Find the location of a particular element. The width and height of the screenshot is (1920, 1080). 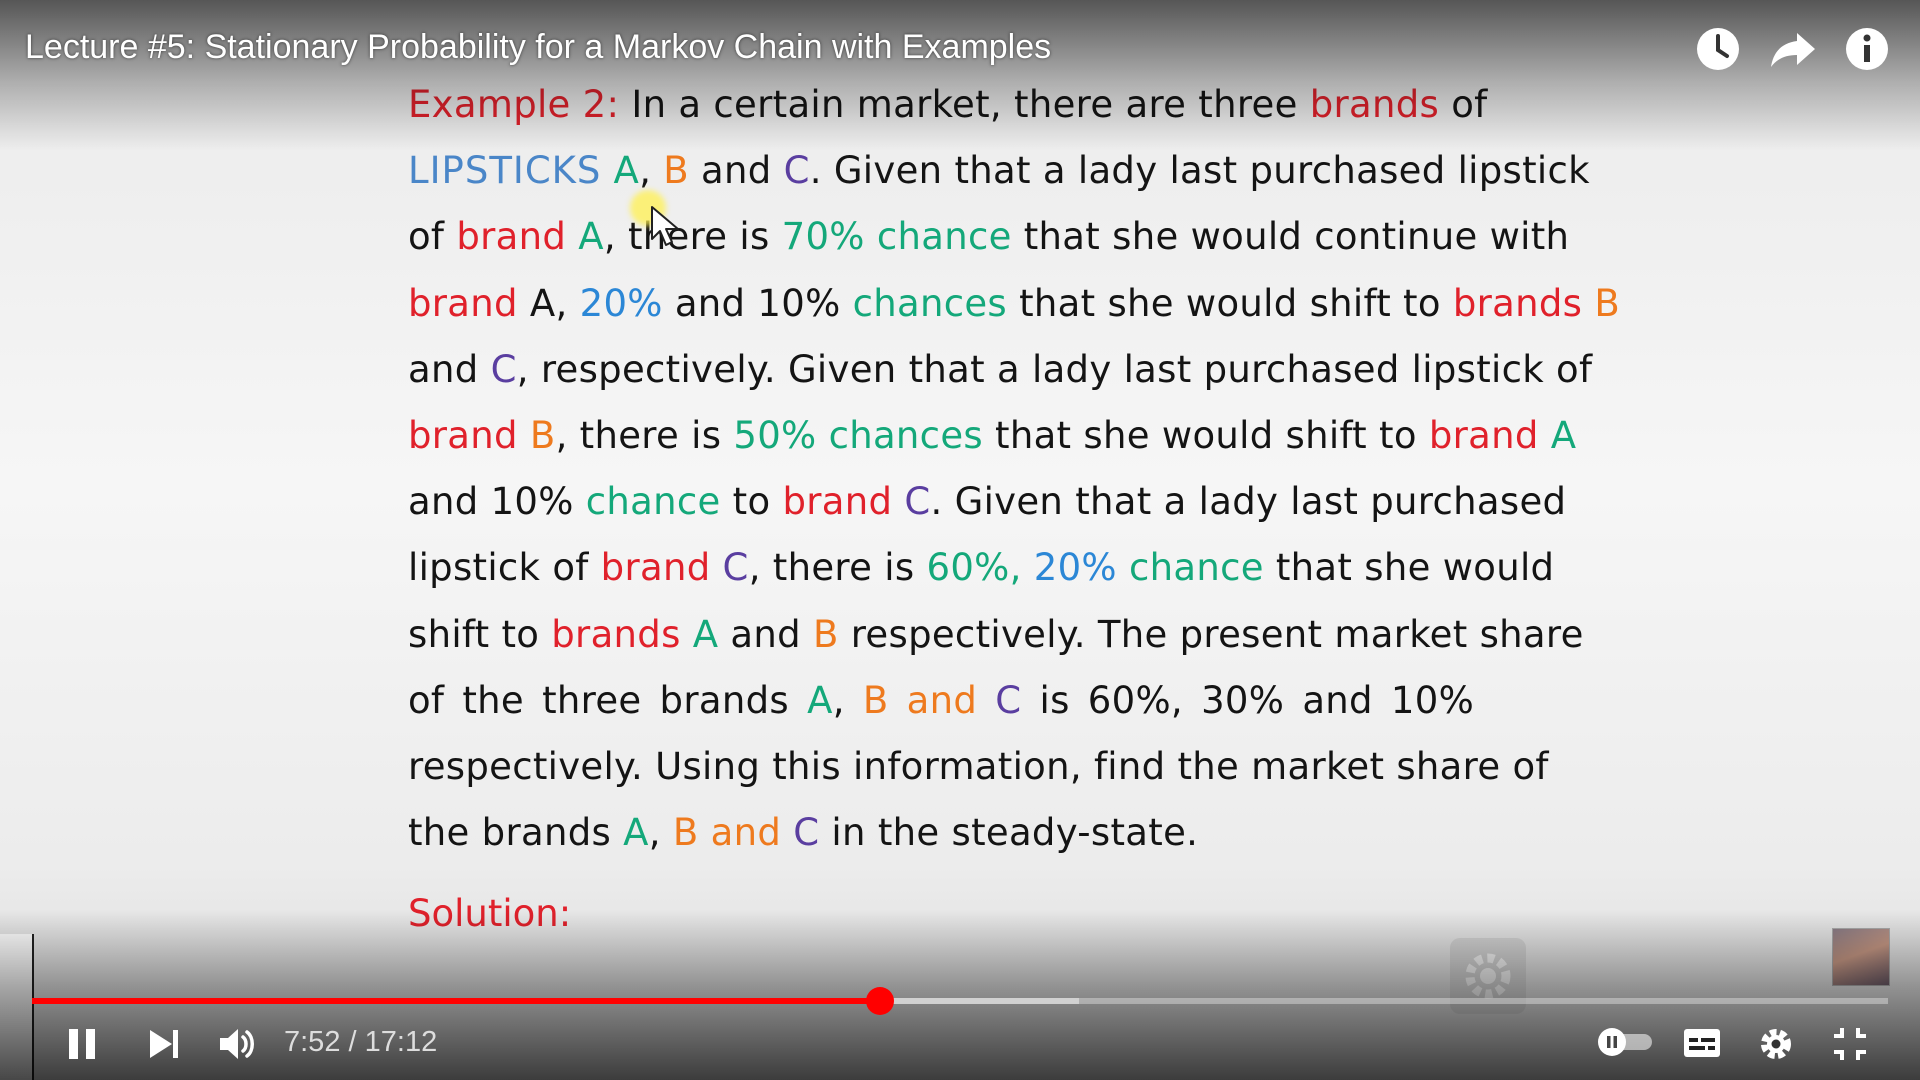

next-icon is located at coordinates (164, 1044).